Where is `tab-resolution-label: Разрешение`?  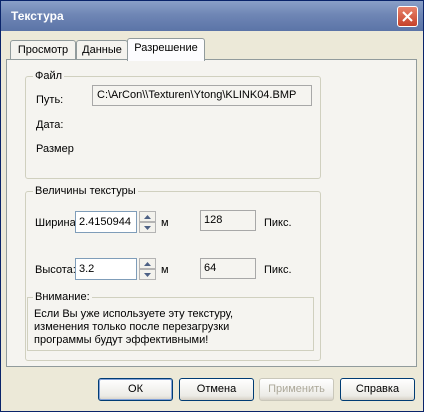 tab-resolution-label: Разрешение is located at coordinates (166, 48).